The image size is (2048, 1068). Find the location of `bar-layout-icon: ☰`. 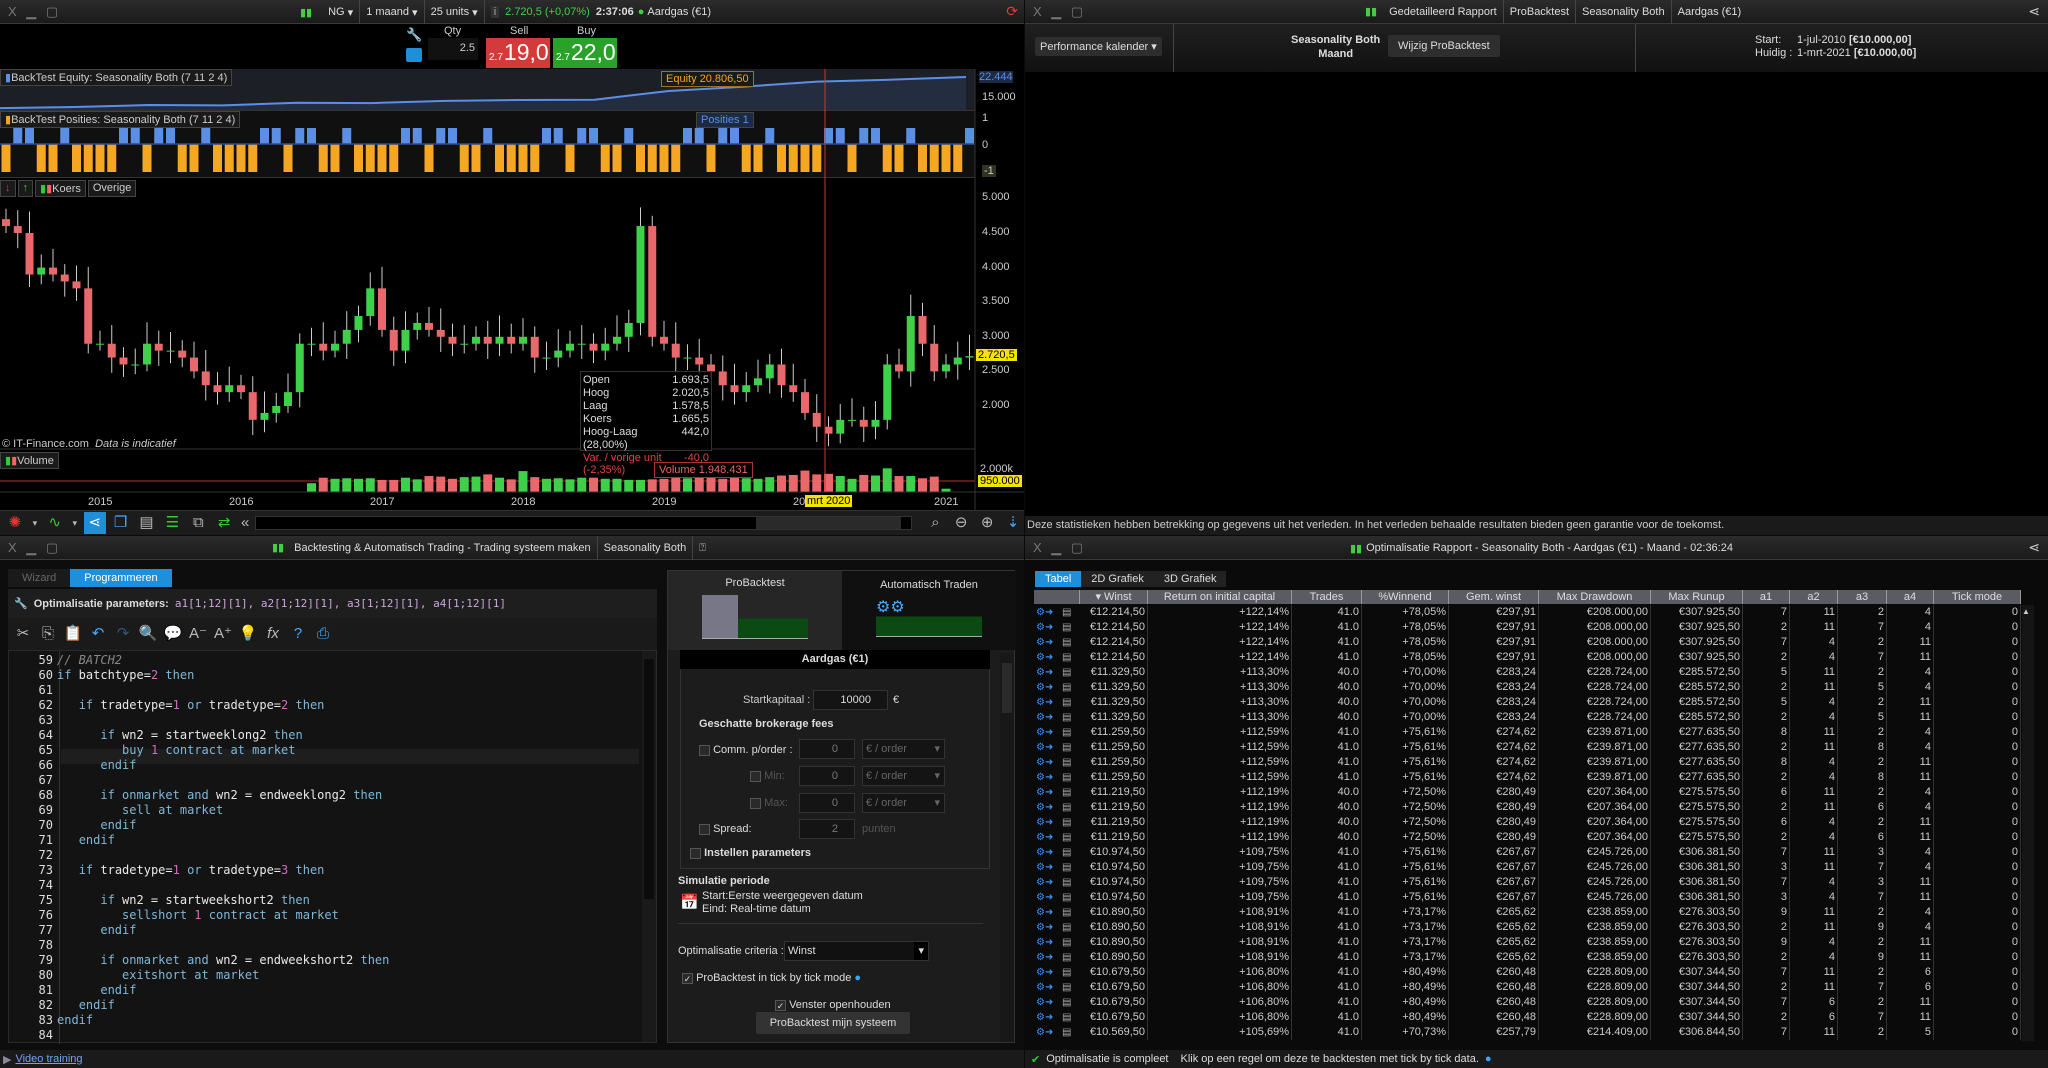

bar-layout-icon: ☰ is located at coordinates (172, 523).